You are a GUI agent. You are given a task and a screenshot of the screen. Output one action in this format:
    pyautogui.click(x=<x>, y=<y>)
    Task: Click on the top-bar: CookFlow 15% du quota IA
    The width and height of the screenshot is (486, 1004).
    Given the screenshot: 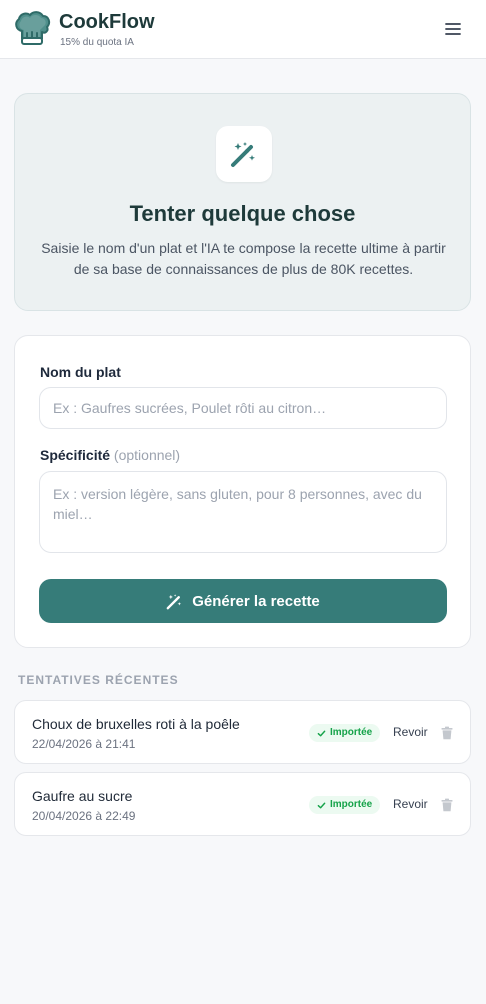 What is the action you would take?
    pyautogui.click(x=243, y=29)
    